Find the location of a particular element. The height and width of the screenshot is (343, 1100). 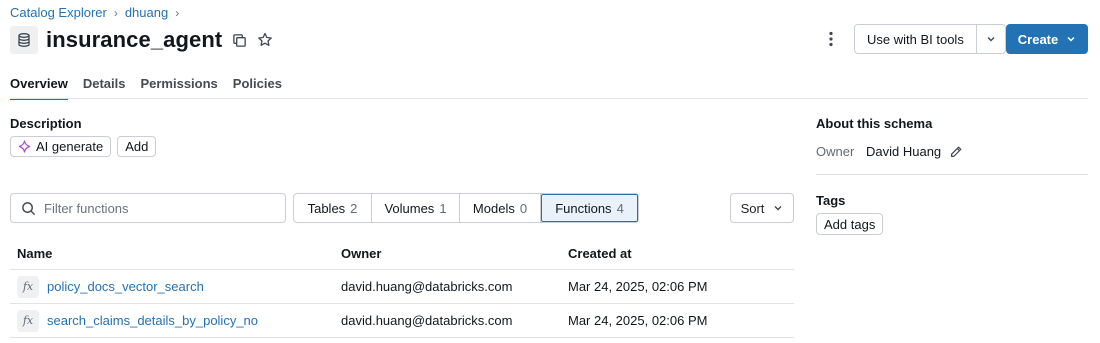

pencil-edit-icon is located at coordinates (956, 152).